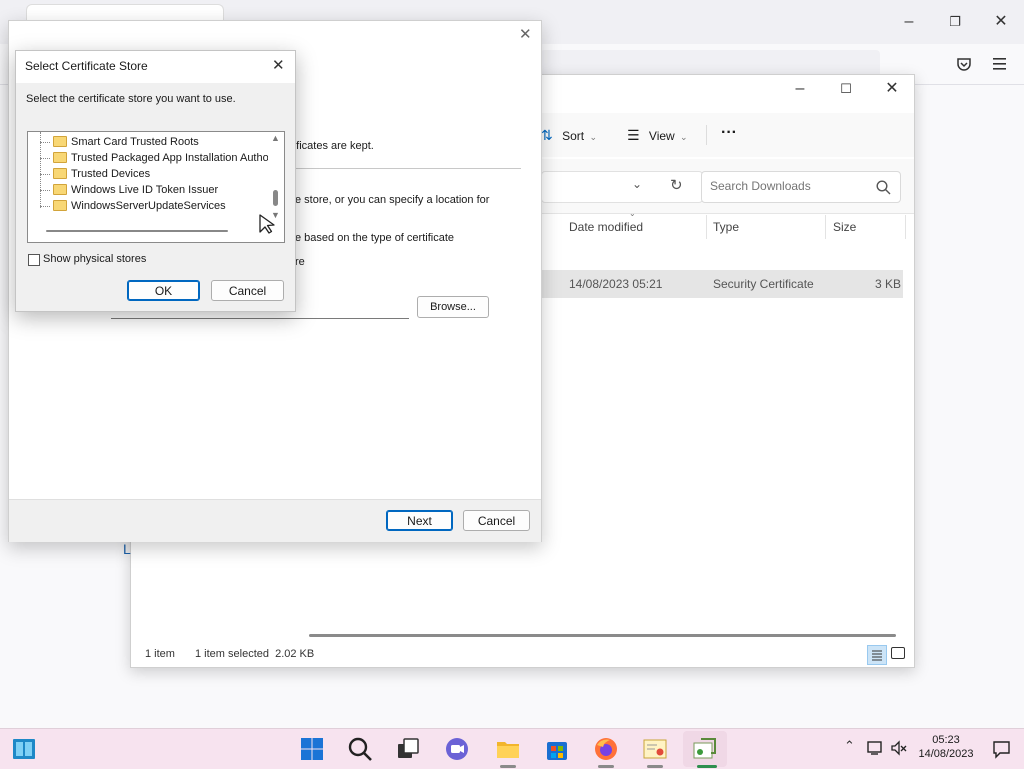 This screenshot has height=769, width=1024. I want to click on tree-item-store: Trusted Packaged App Installation Autho, so click(161, 158).